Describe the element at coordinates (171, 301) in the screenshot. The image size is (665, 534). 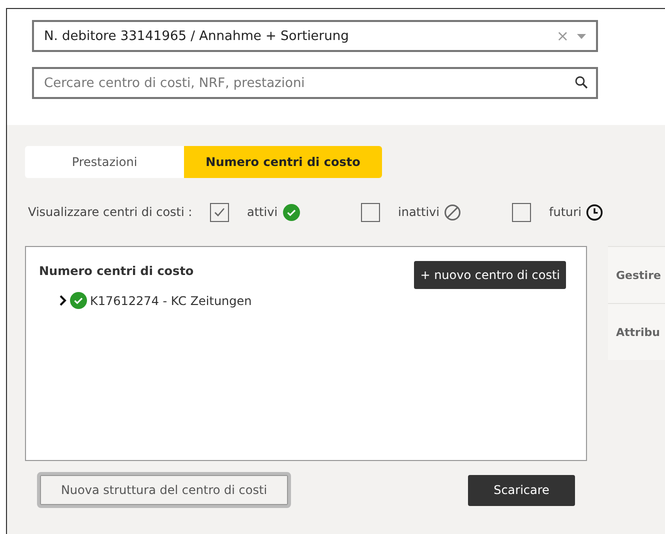
I see `tree-item: K17612274 - KC Zeitungen` at that location.